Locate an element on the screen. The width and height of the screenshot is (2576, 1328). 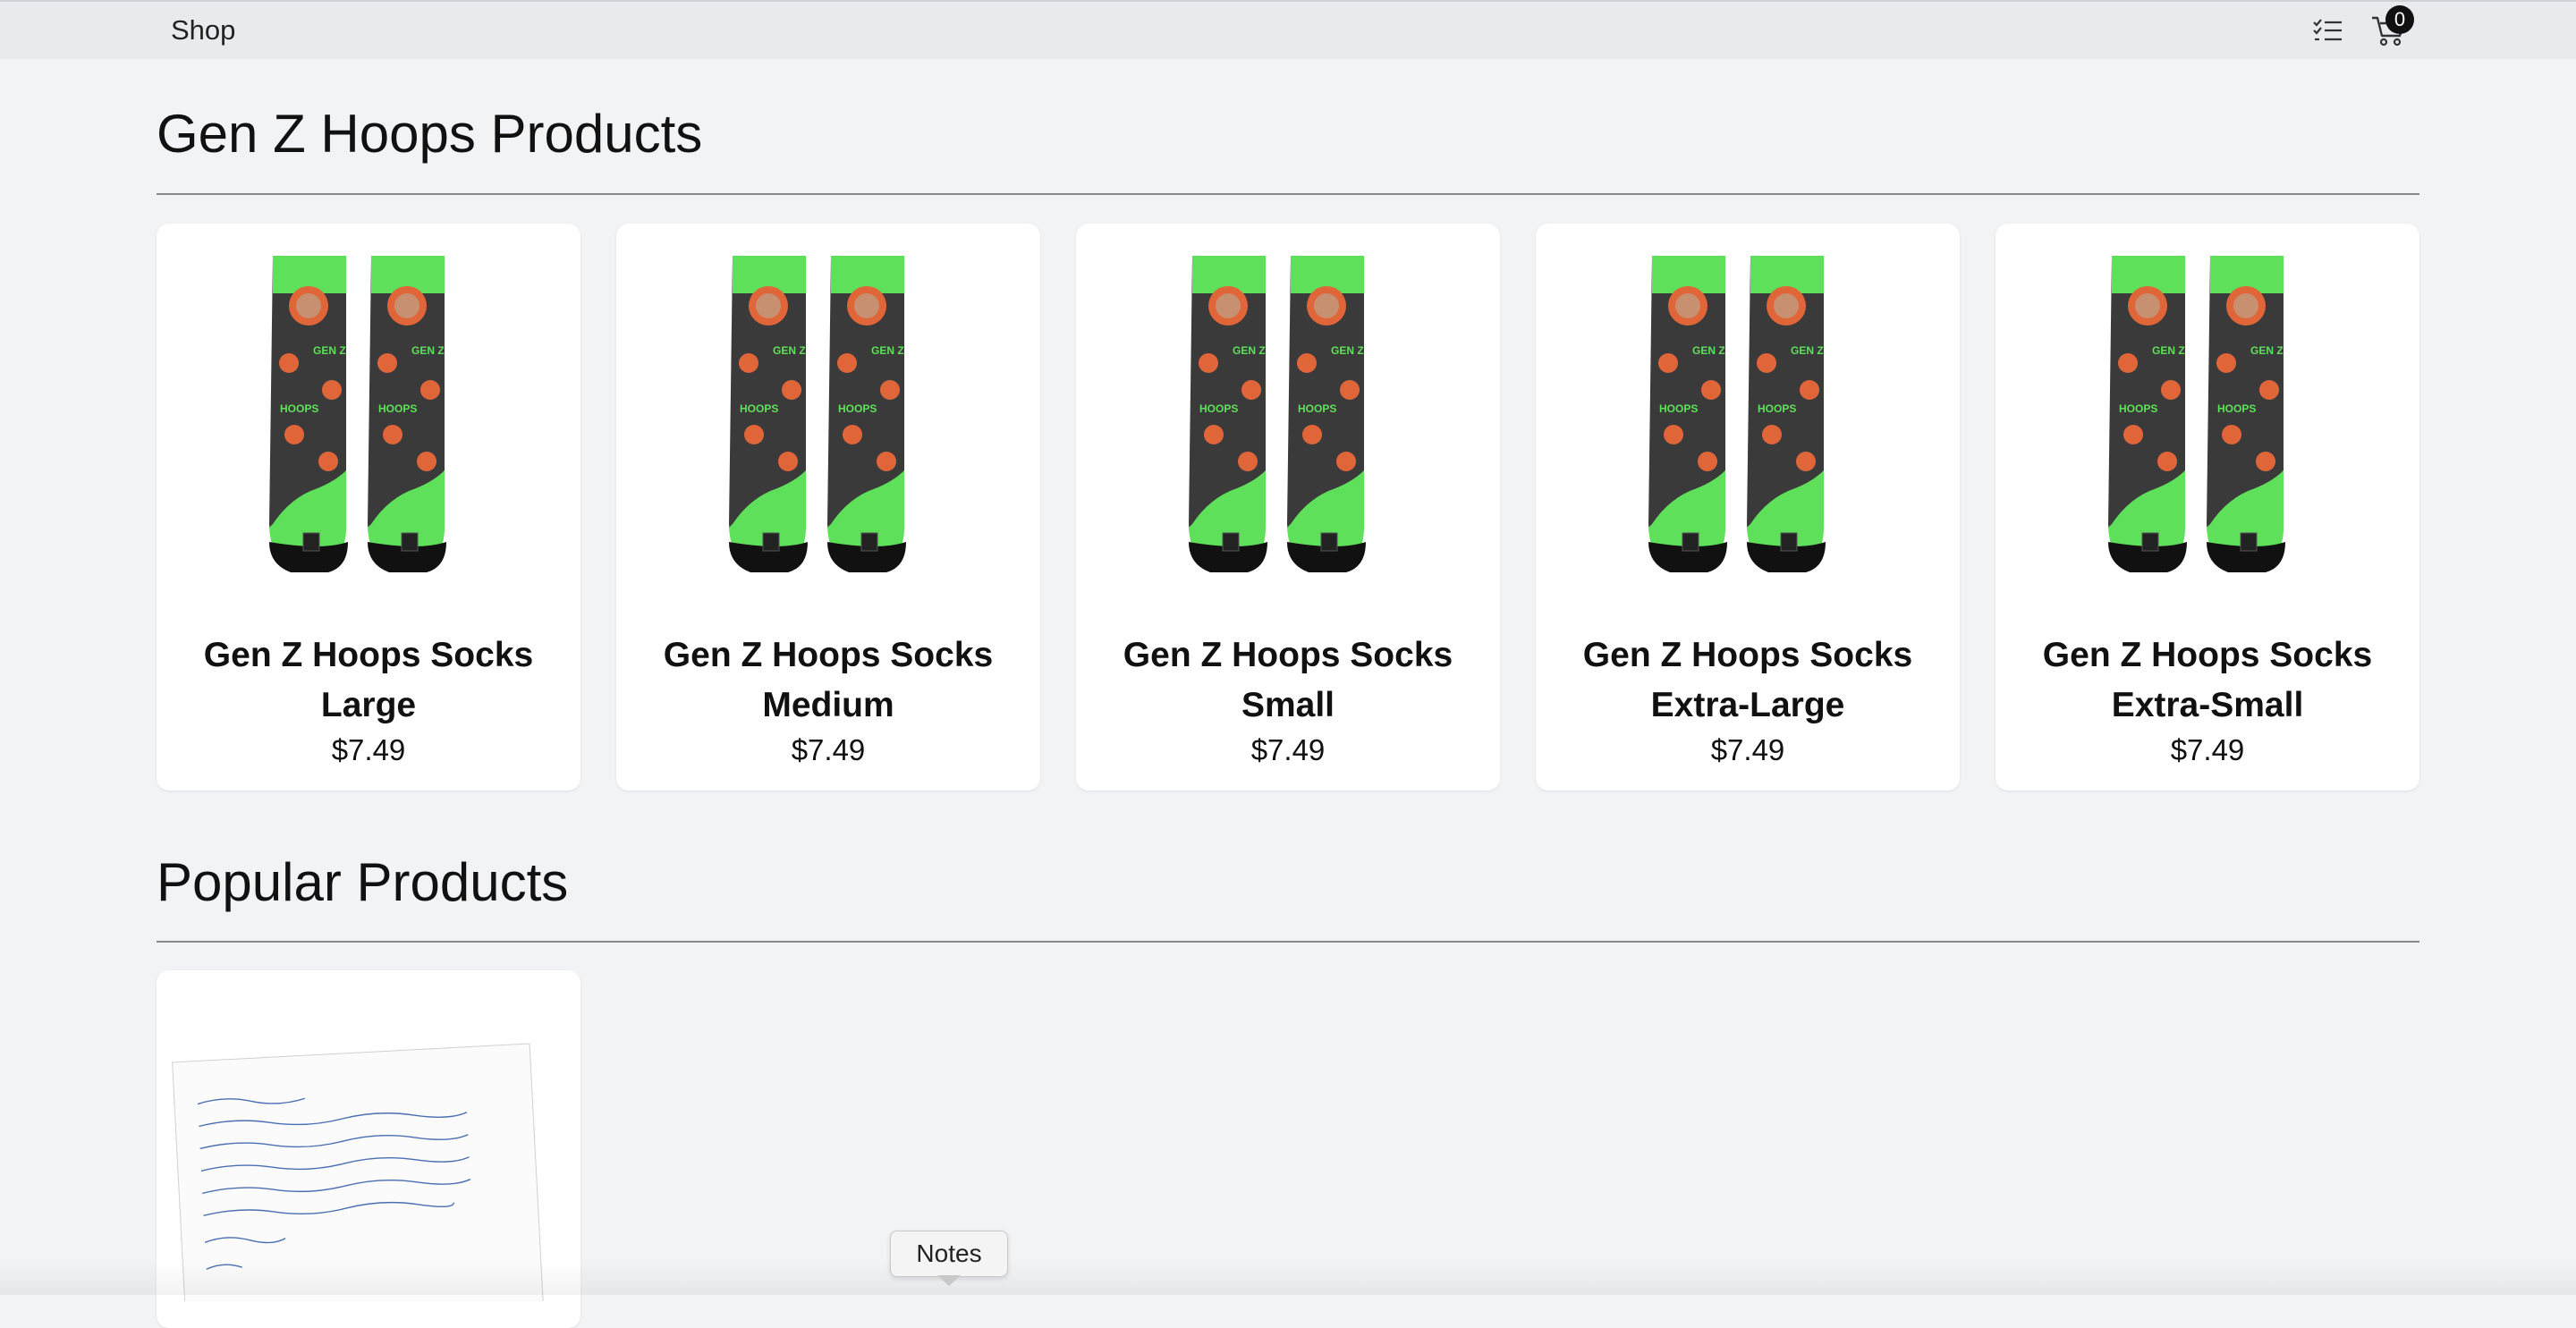
cart-count-badge: 0 is located at coordinates (2399, 19).